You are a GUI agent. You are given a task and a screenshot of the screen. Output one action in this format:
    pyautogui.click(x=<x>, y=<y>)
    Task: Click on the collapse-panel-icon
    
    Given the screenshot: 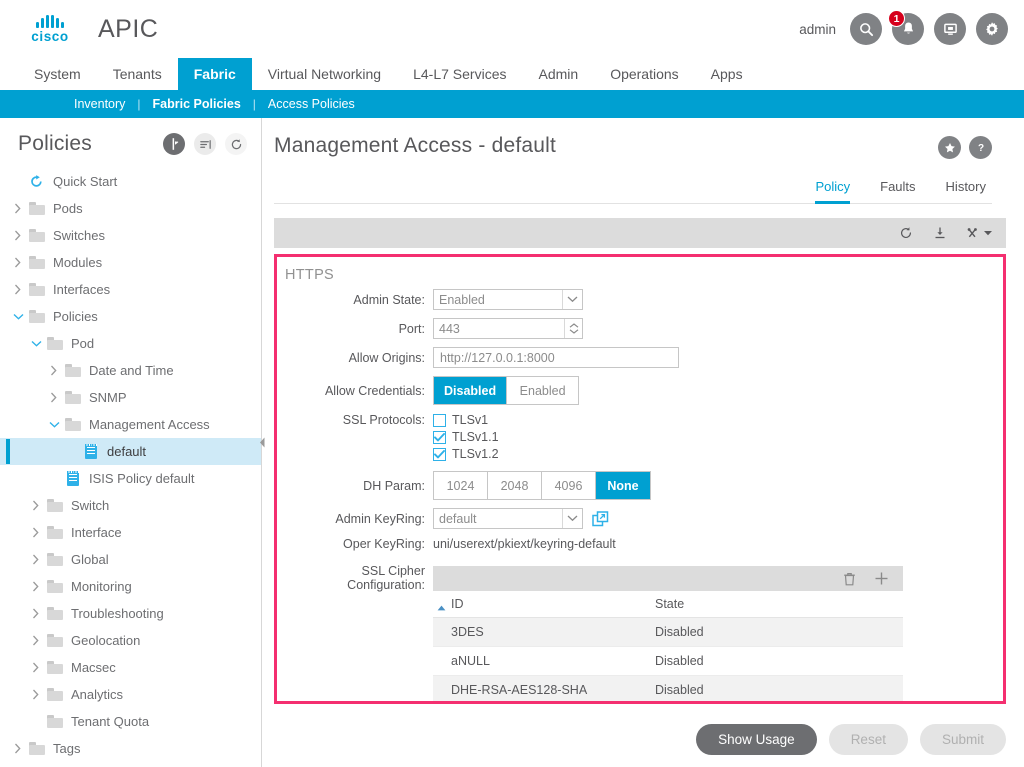 What is the action you would take?
    pyautogui.click(x=174, y=144)
    